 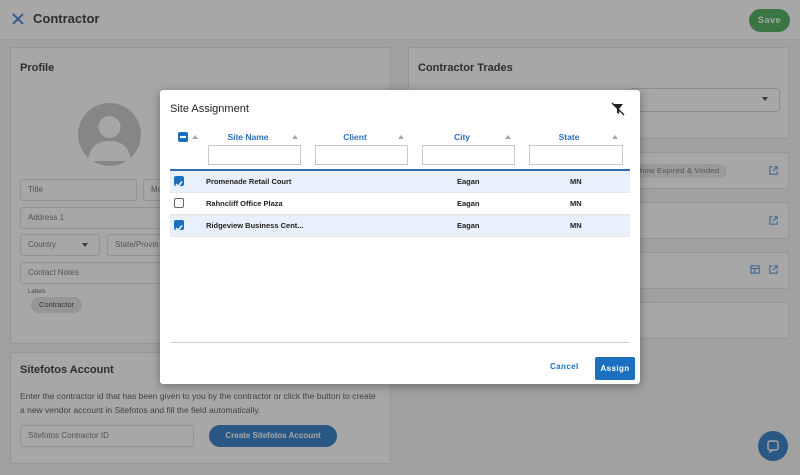 I want to click on column-header-city: City, so click(x=462, y=137).